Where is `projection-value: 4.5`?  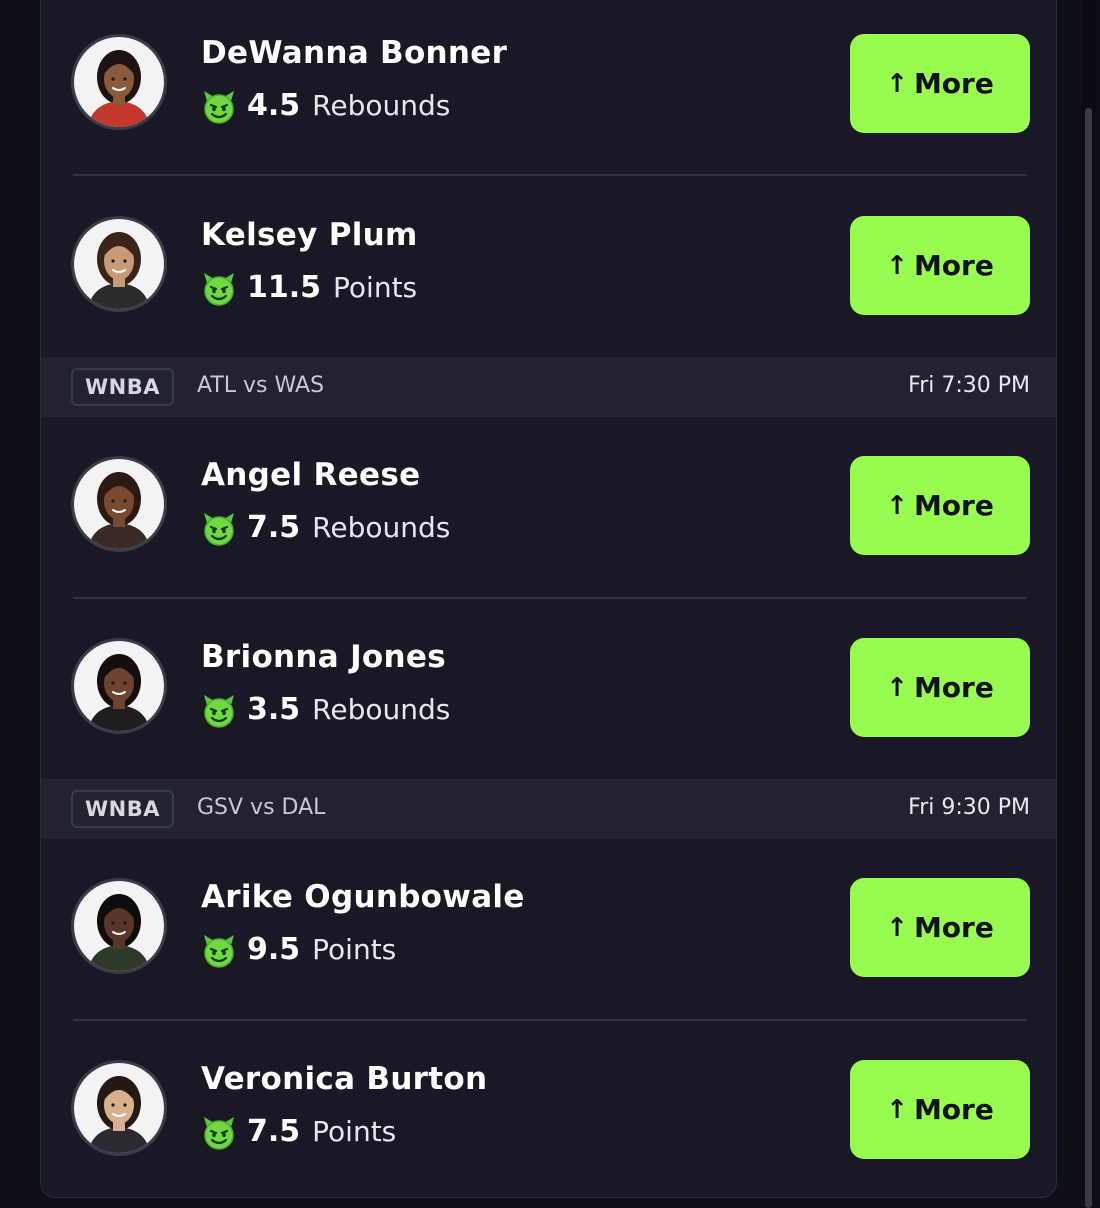 projection-value: 4.5 is located at coordinates (274, 105).